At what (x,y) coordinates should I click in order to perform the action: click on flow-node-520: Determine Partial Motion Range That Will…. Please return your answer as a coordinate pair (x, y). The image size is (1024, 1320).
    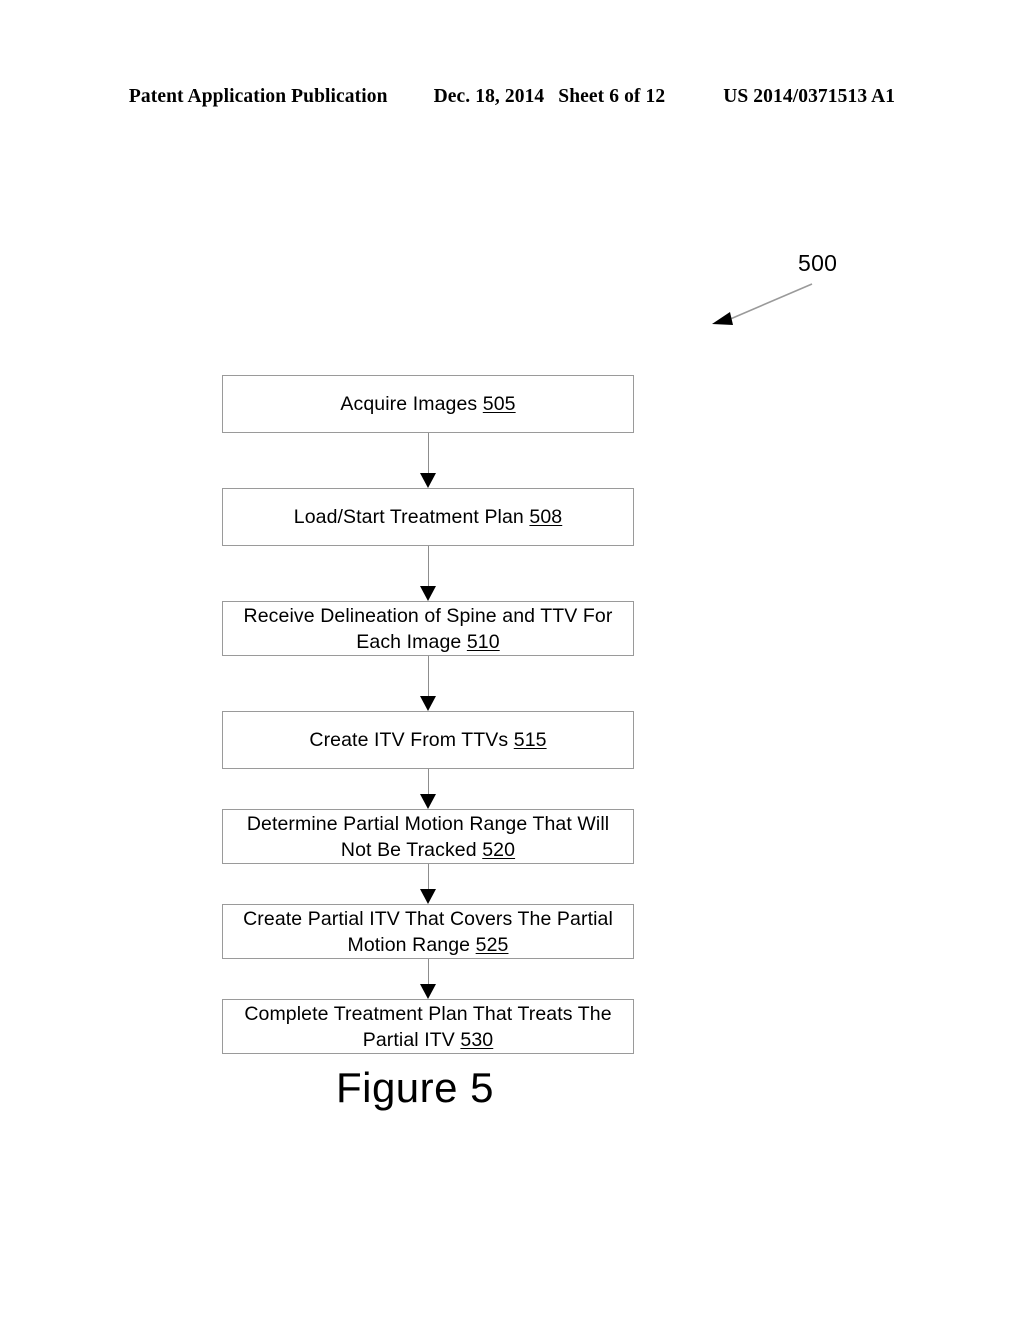
    Looking at the image, I should click on (428, 836).